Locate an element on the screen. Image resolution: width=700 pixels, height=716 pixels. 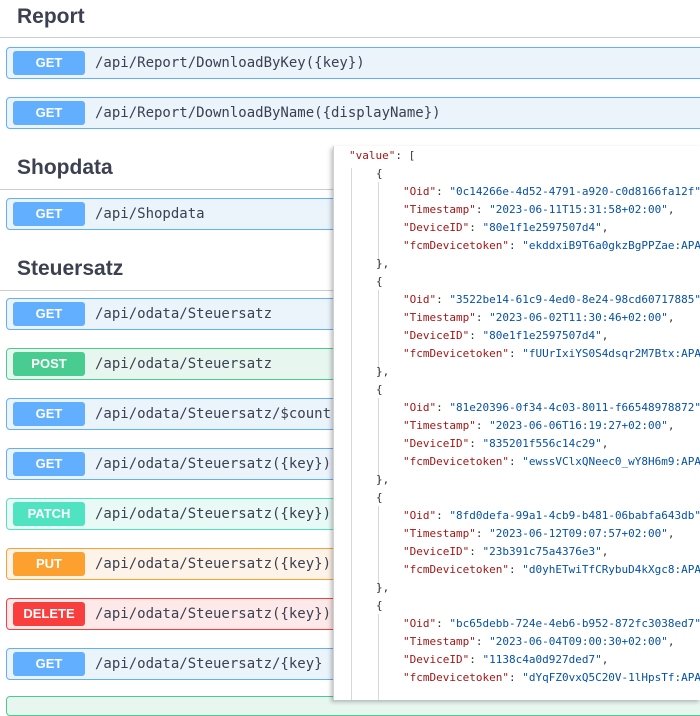
json-value: "8fd0defa-99a1-4cb9-b481-06babfa643db" is located at coordinates (574, 515).